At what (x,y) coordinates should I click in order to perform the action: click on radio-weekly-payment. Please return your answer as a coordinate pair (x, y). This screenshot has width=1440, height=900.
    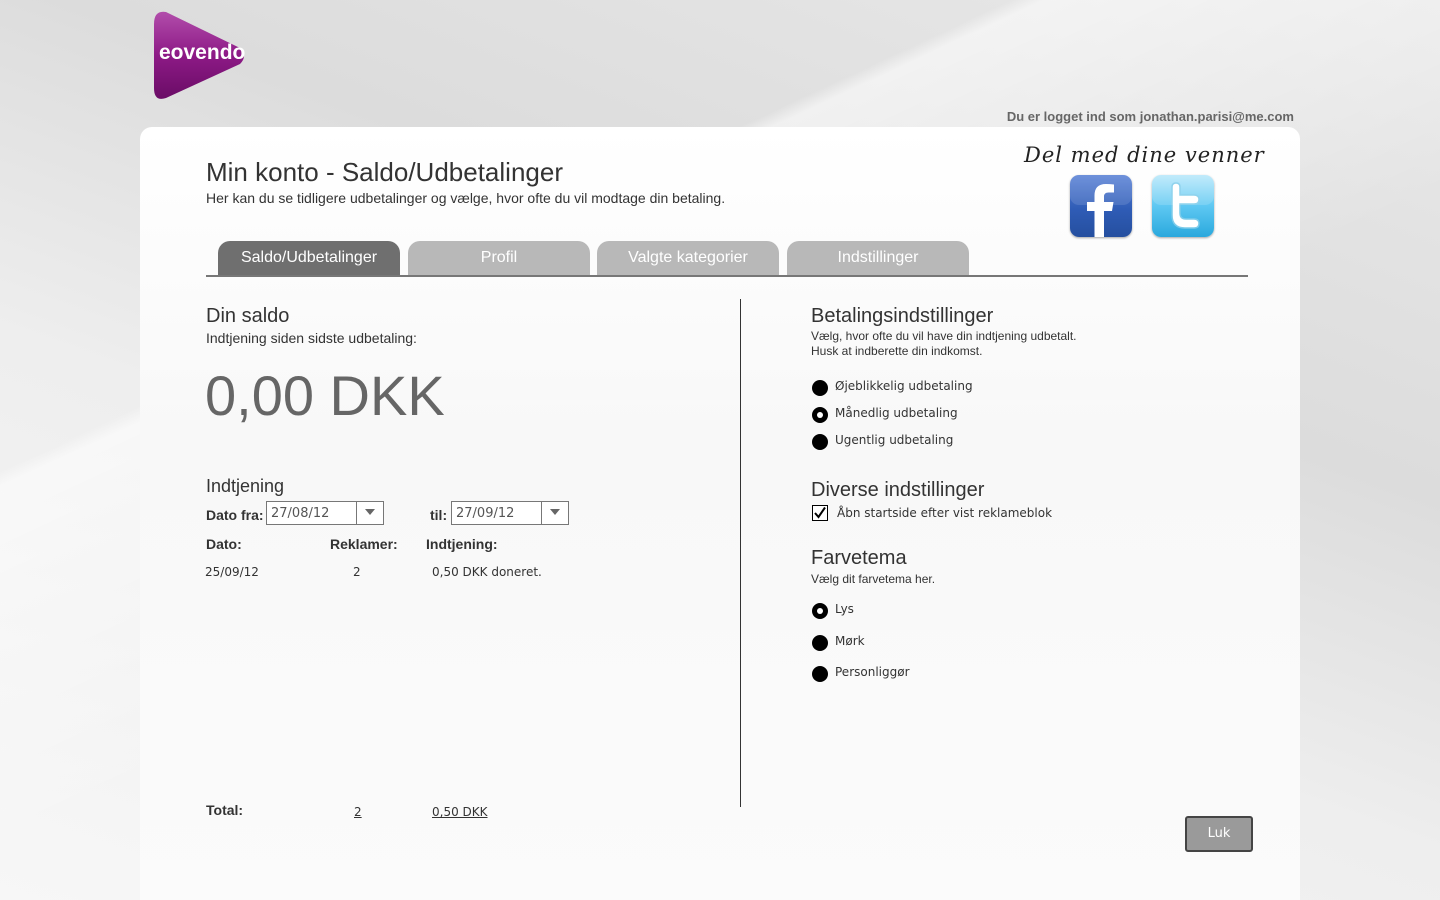
    Looking at the image, I should click on (820, 442).